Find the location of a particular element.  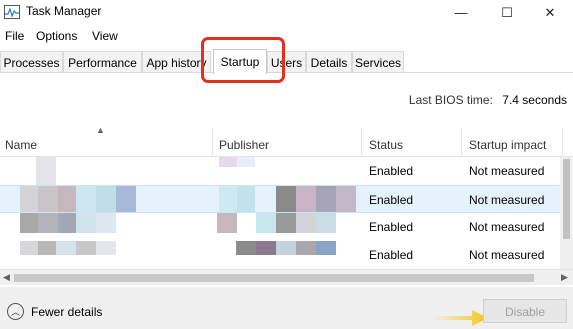

bios-value: 7.4 seconds is located at coordinates (534, 100).